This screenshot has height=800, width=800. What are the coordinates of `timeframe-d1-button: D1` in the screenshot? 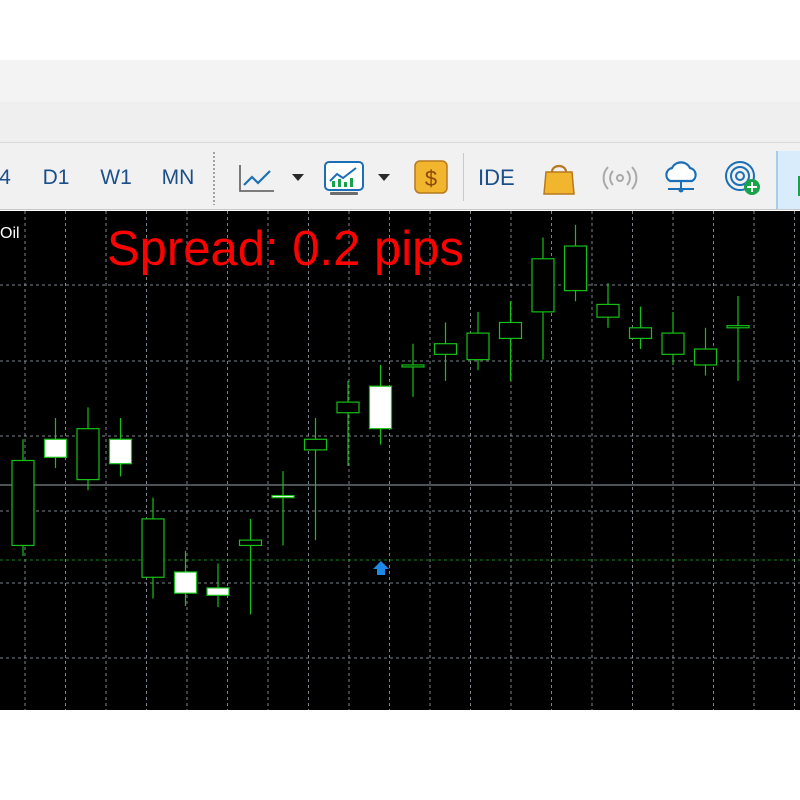 It's located at (56, 178).